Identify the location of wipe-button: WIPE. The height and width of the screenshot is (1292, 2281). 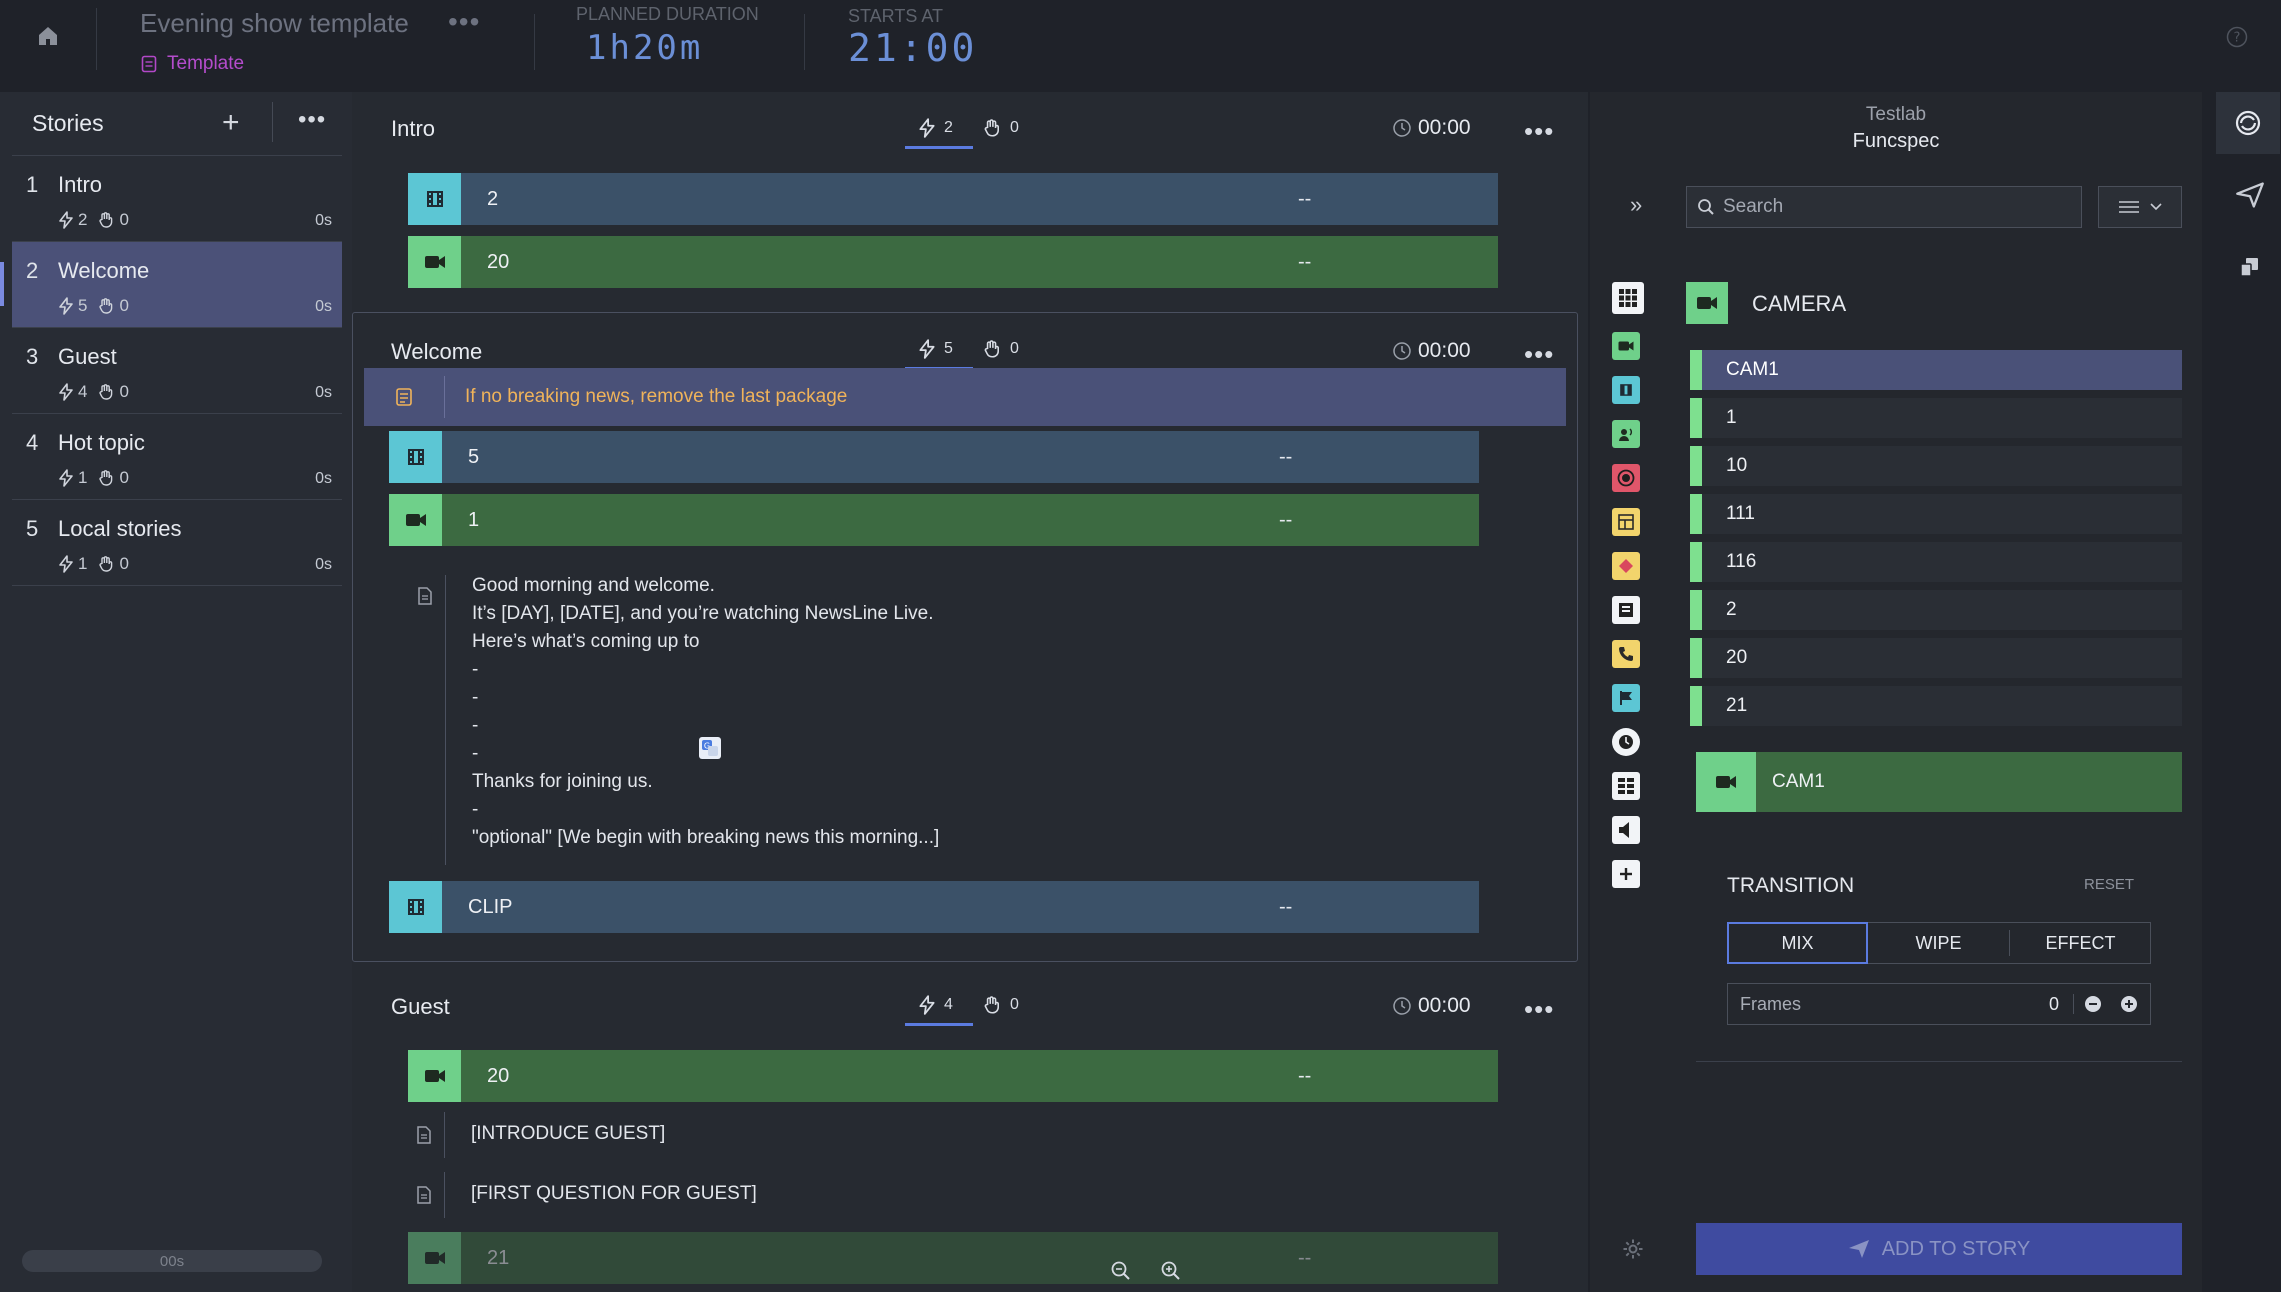
(1938, 943).